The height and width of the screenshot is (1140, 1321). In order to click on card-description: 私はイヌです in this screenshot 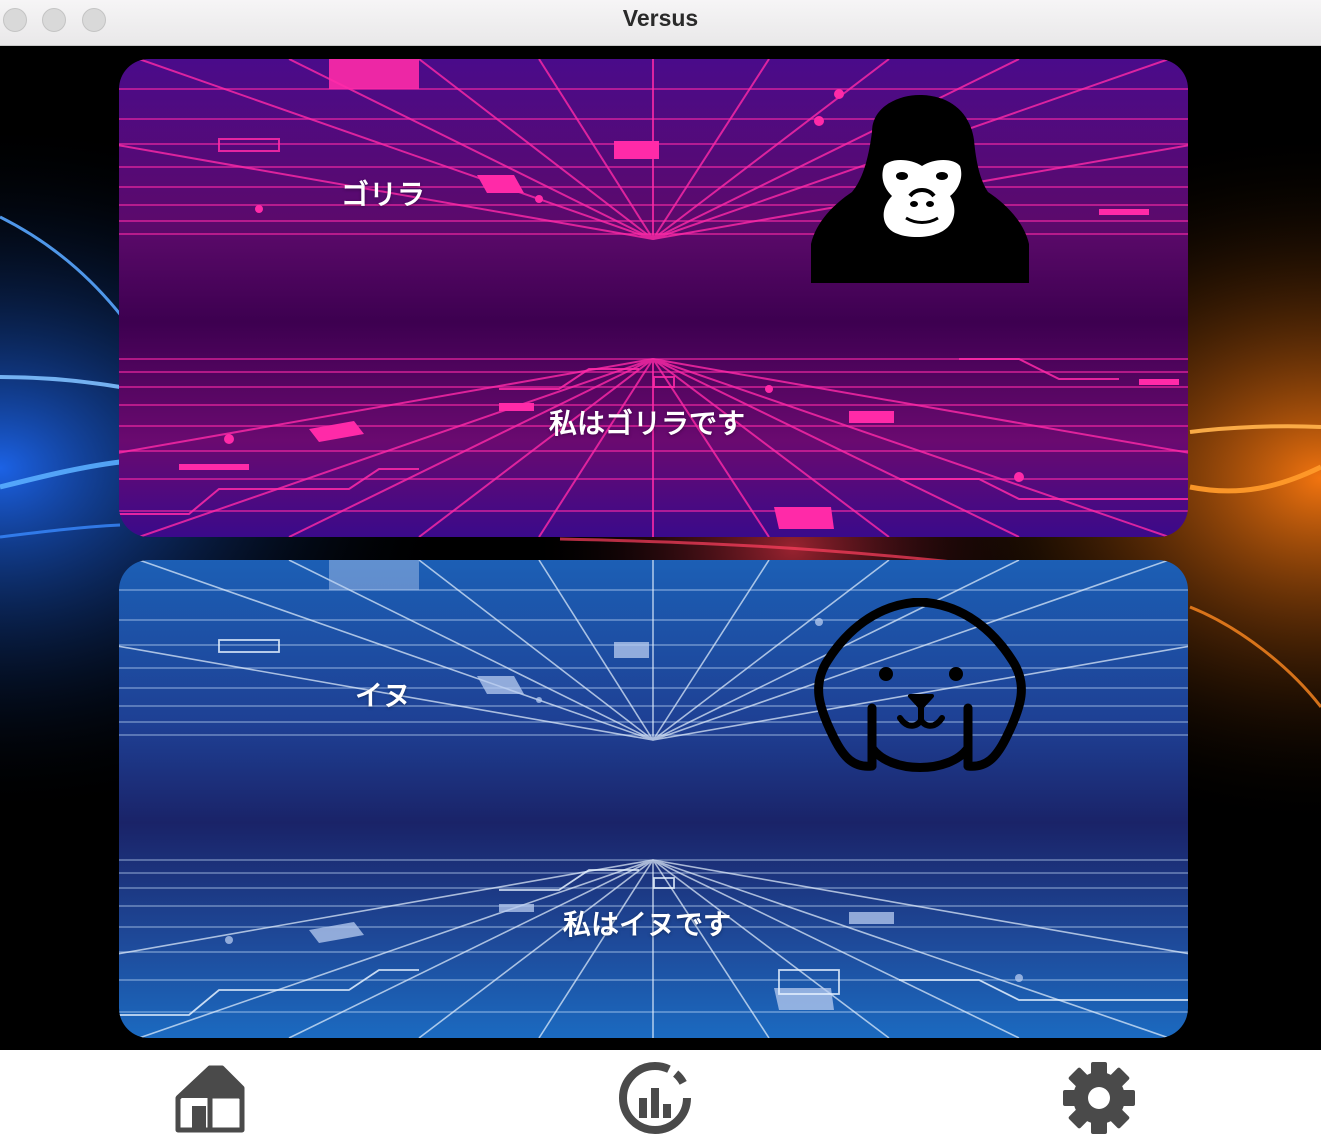, I will do `click(647, 924)`.